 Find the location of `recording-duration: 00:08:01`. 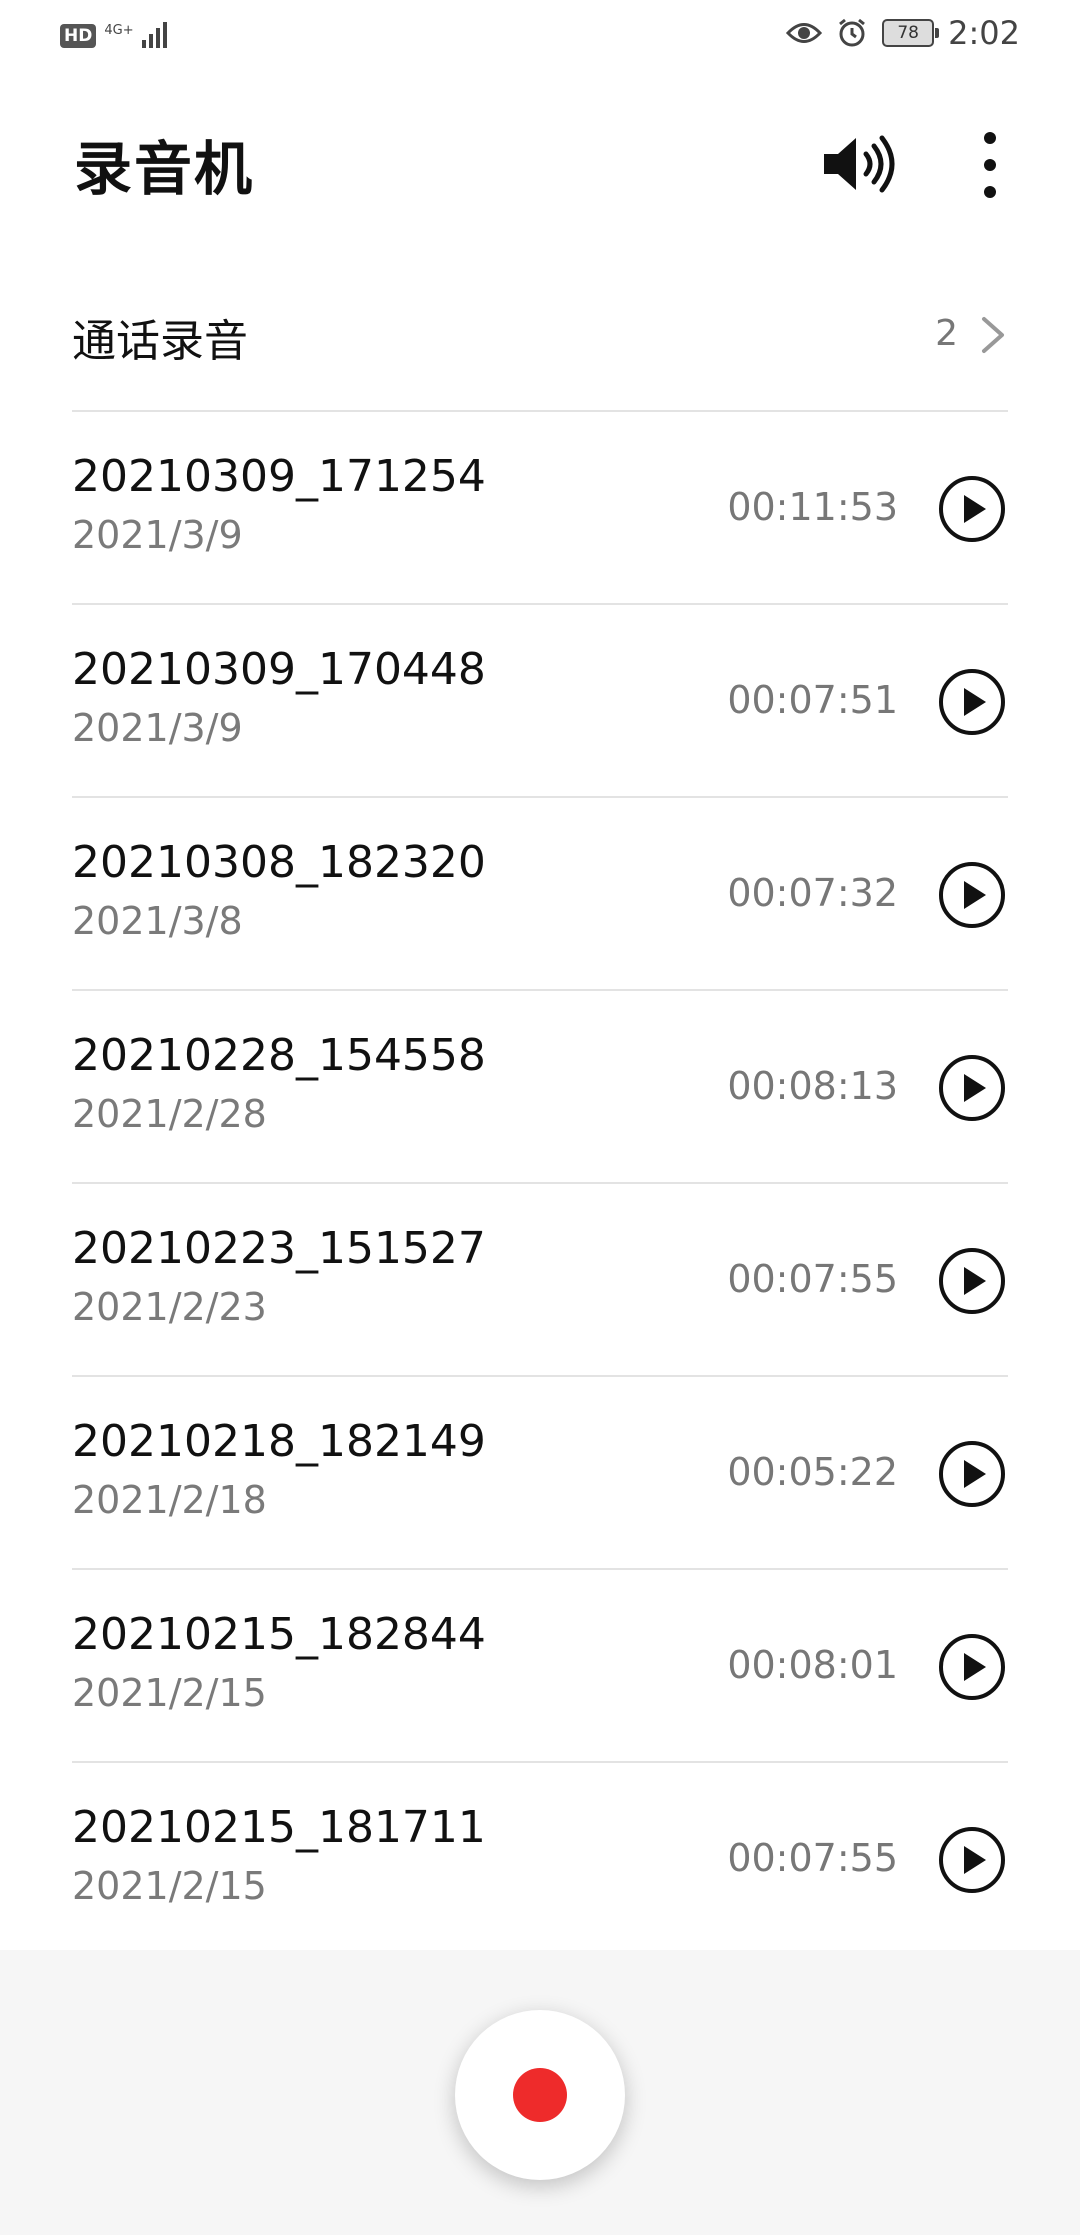

recording-duration: 00:08:01 is located at coordinates (812, 1665).